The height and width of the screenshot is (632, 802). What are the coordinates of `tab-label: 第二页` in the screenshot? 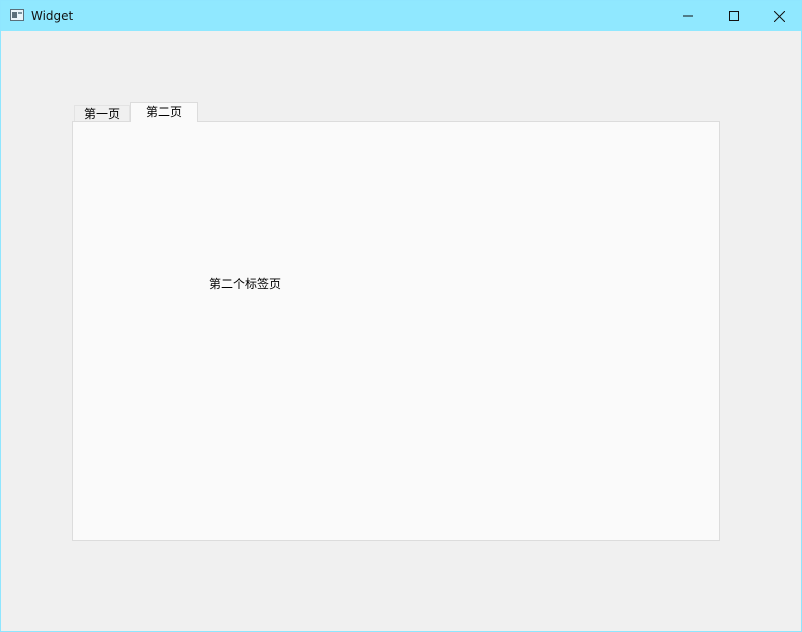 It's located at (163, 112).